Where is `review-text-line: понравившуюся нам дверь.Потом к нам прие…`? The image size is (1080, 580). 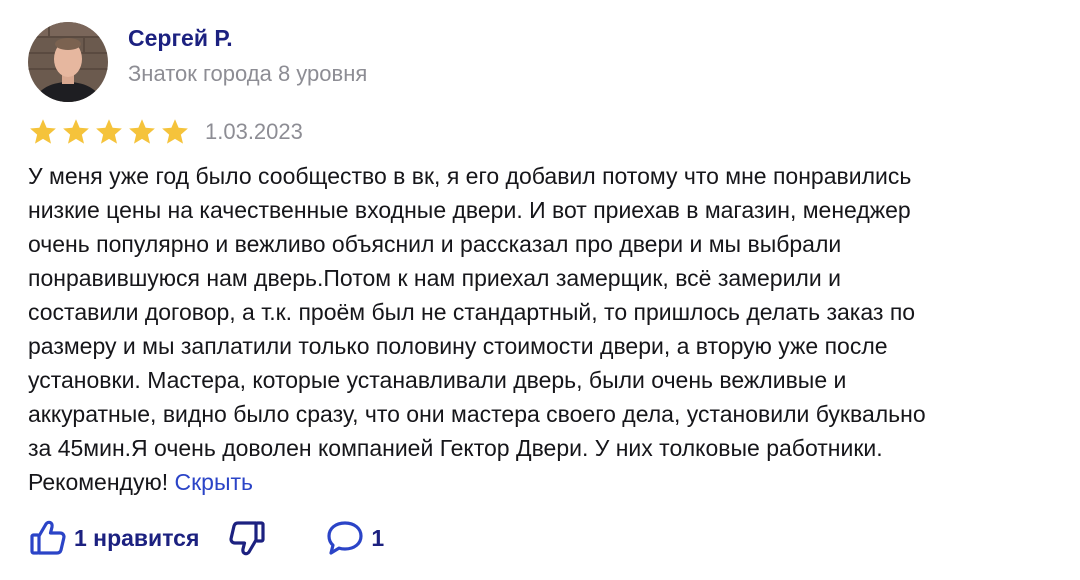
review-text-line: понравившуюся нам дверь.Потом к нам прие… is located at coordinates (434, 278).